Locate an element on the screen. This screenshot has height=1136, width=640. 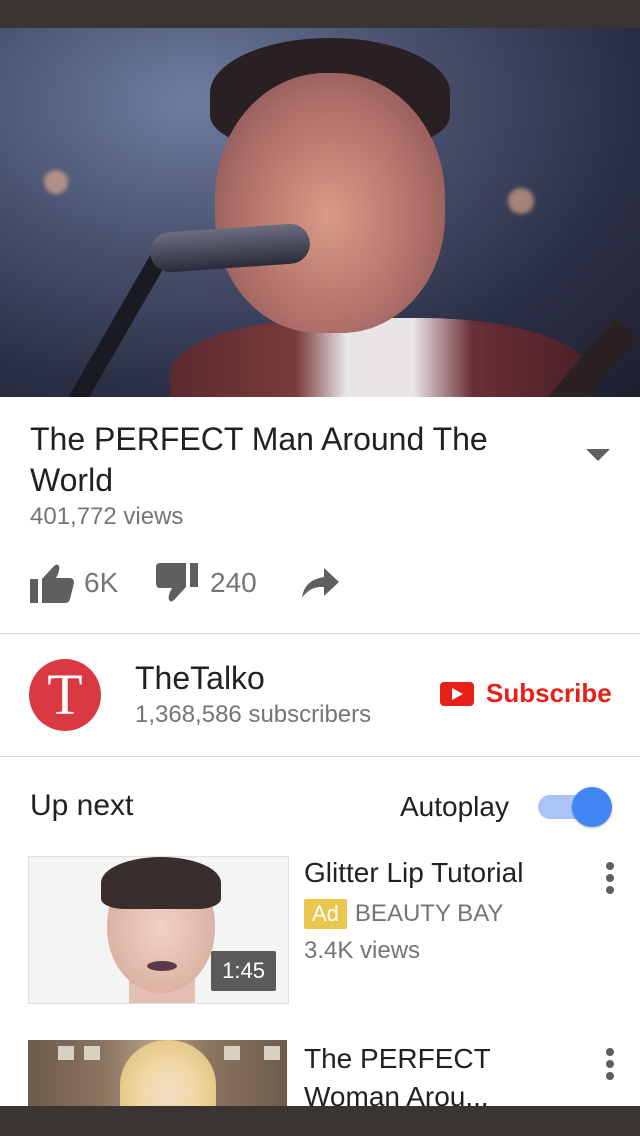
up-next-heading: Up next is located at coordinates (82, 805).